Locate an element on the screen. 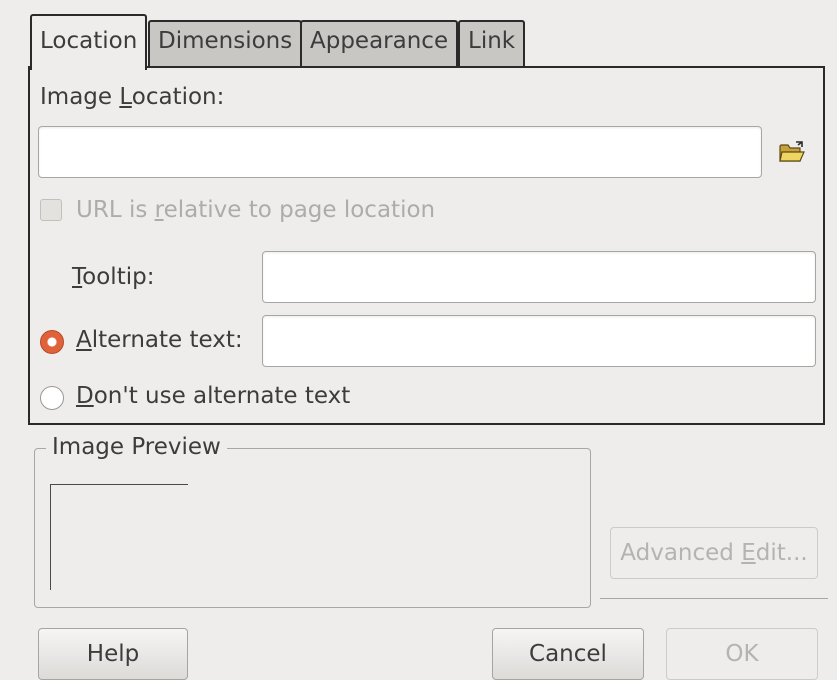 Image resolution: width=837 pixels, height=680 pixels. alternate-text-radio is located at coordinates (52, 342).